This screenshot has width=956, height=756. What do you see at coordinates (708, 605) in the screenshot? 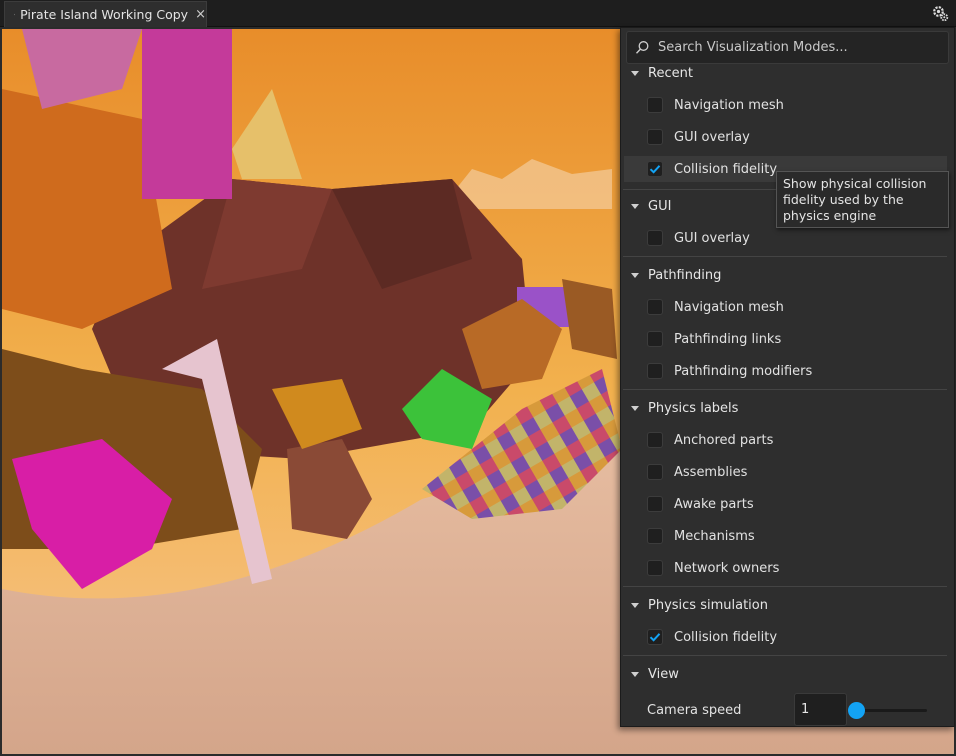
I see `section-title: Physics simulation` at bounding box center [708, 605].